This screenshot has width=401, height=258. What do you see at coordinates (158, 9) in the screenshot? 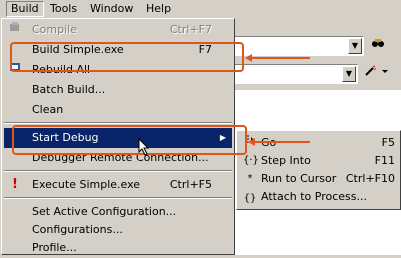
I see `menu-help: Help` at bounding box center [158, 9].